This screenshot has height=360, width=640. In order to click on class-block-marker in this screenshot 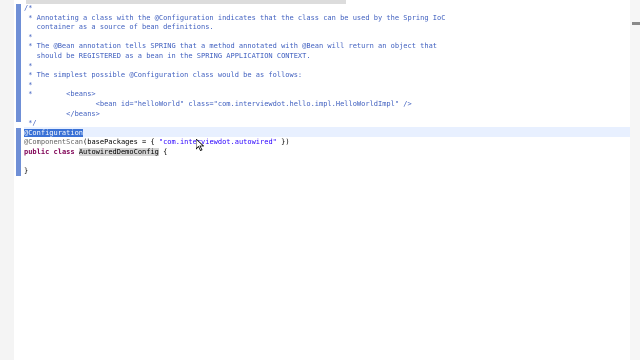, I will do `click(18, 152)`.